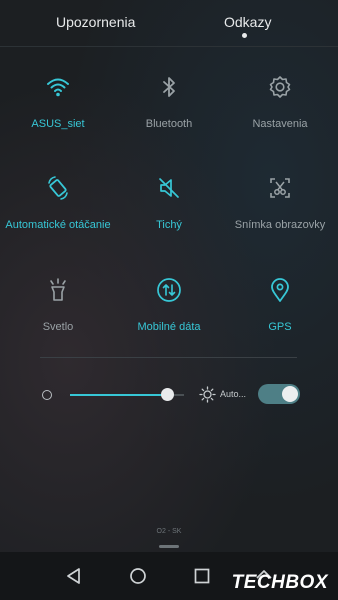  What do you see at coordinates (47, 395) in the screenshot?
I see `brightness-low-icon` at bounding box center [47, 395].